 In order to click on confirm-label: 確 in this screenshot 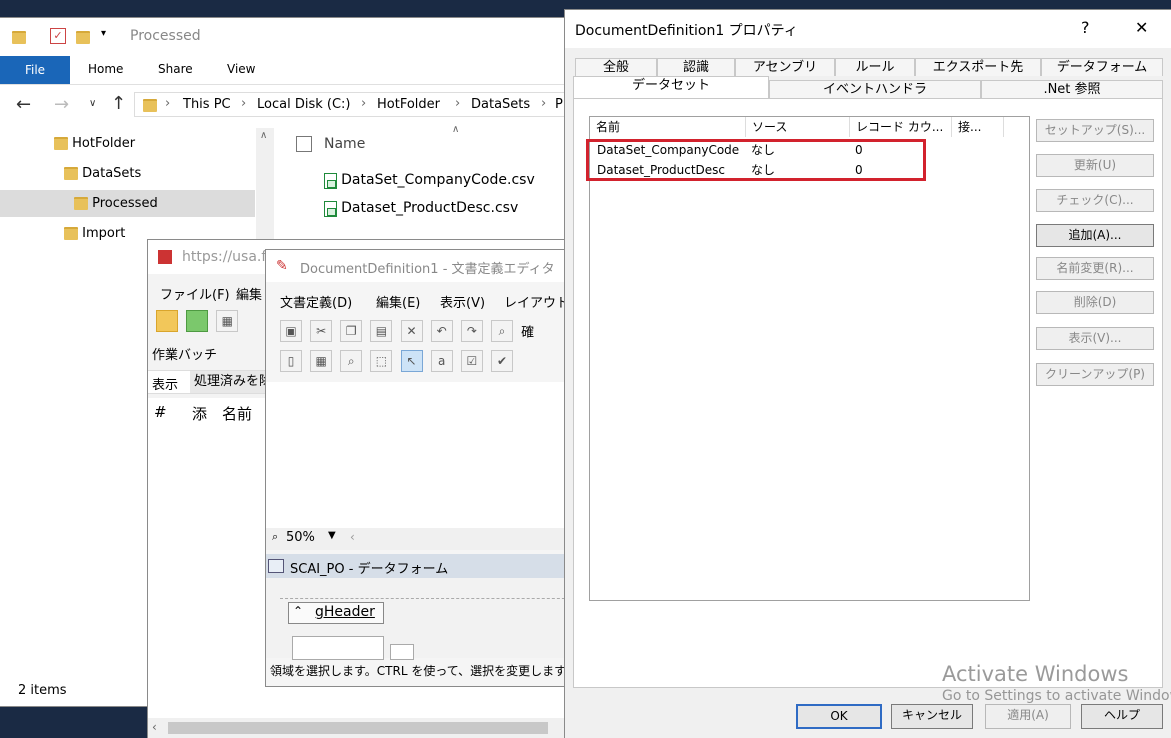, I will do `click(527, 333)`.